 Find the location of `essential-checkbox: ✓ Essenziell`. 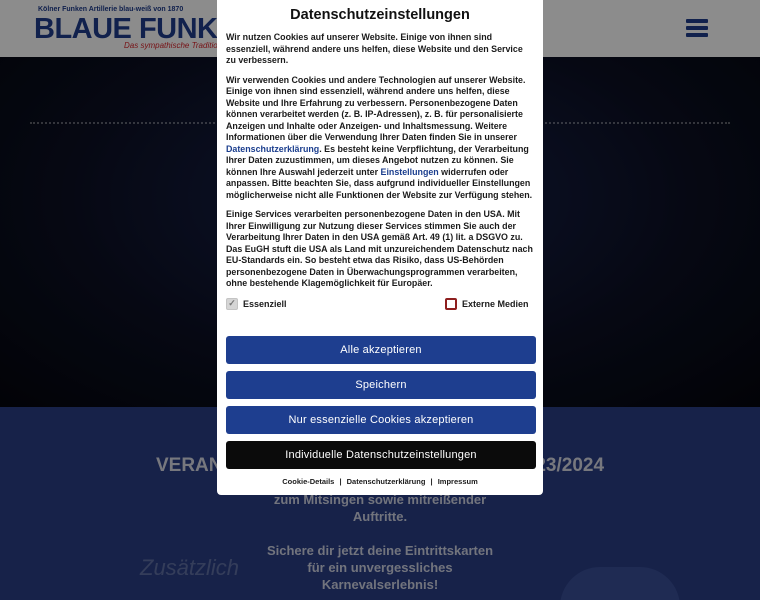

essential-checkbox: ✓ Essenziell is located at coordinates (256, 303).